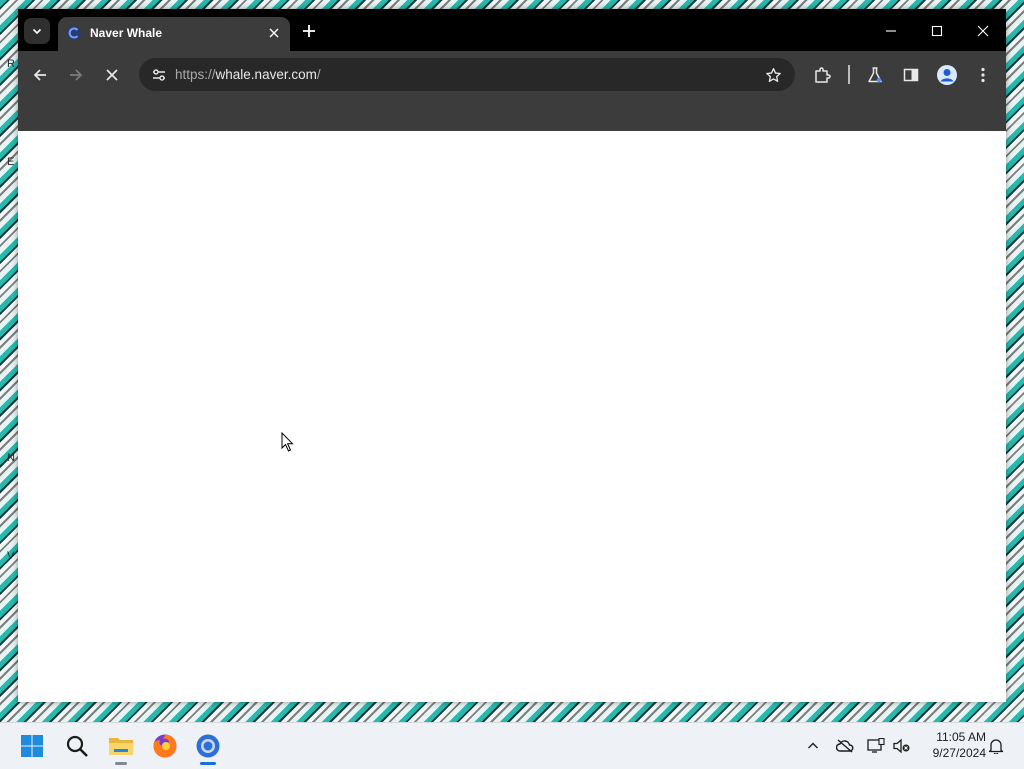 The width and height of the screenshot is (1024, 769). Describe the element at coordinates (11, 64) in the screenshot. I see `desktop-icon-label: R` at that location.